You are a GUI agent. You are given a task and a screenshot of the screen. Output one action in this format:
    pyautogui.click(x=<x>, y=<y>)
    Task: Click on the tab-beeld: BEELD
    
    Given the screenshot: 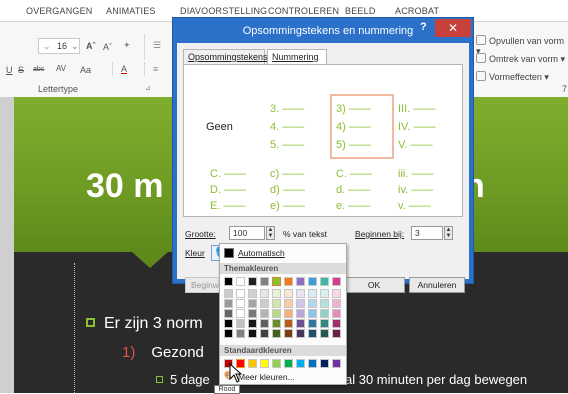 What is the action you would take?
    pyautogui.click(x=360, y=11)
    